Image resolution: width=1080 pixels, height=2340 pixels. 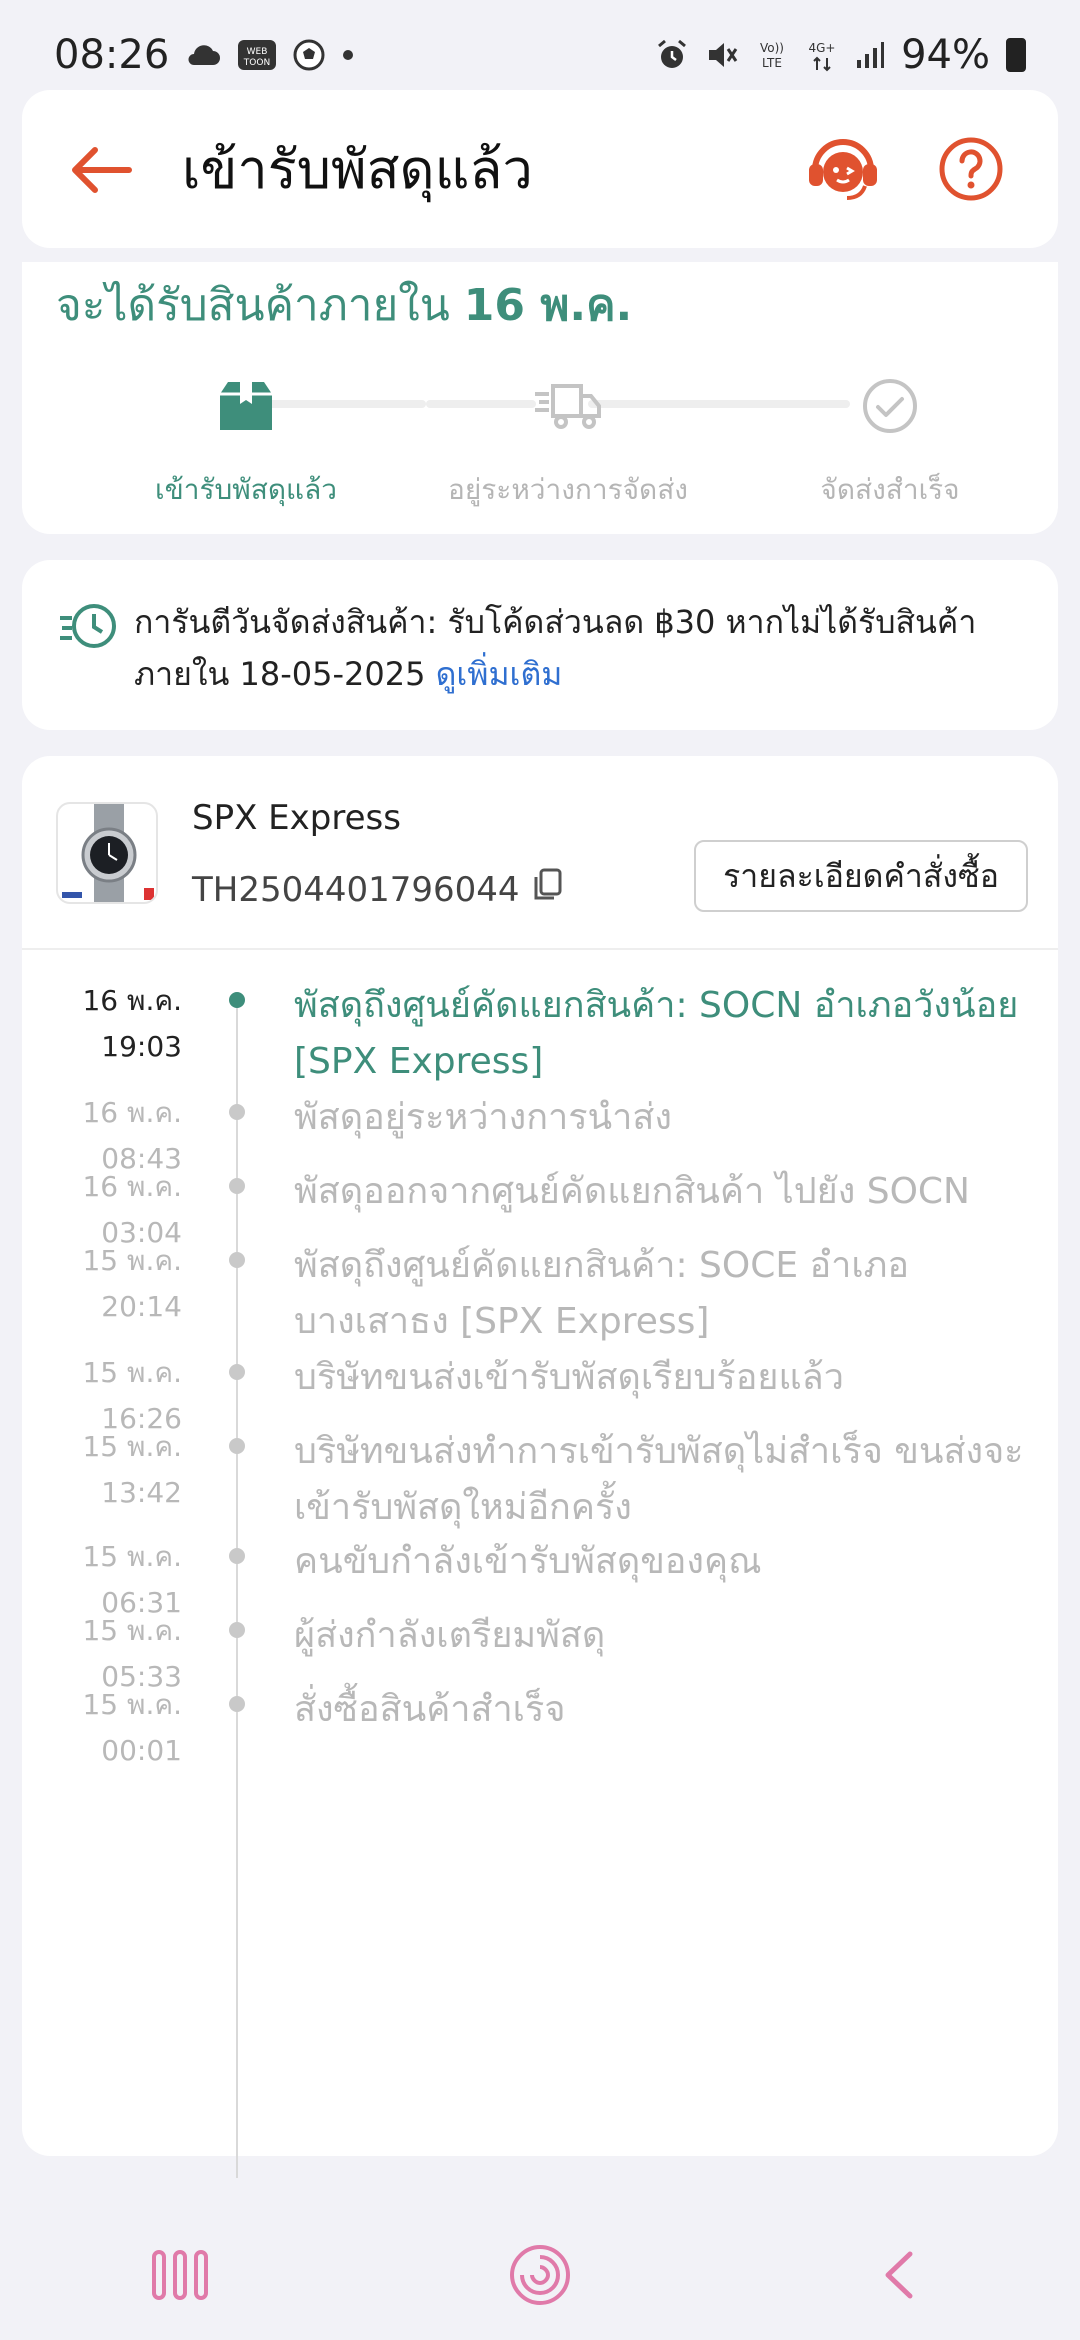 What do you see at coordinates (568, 406) in the screenshot?
I see `truck-icon` at bounding box center [568, 406].